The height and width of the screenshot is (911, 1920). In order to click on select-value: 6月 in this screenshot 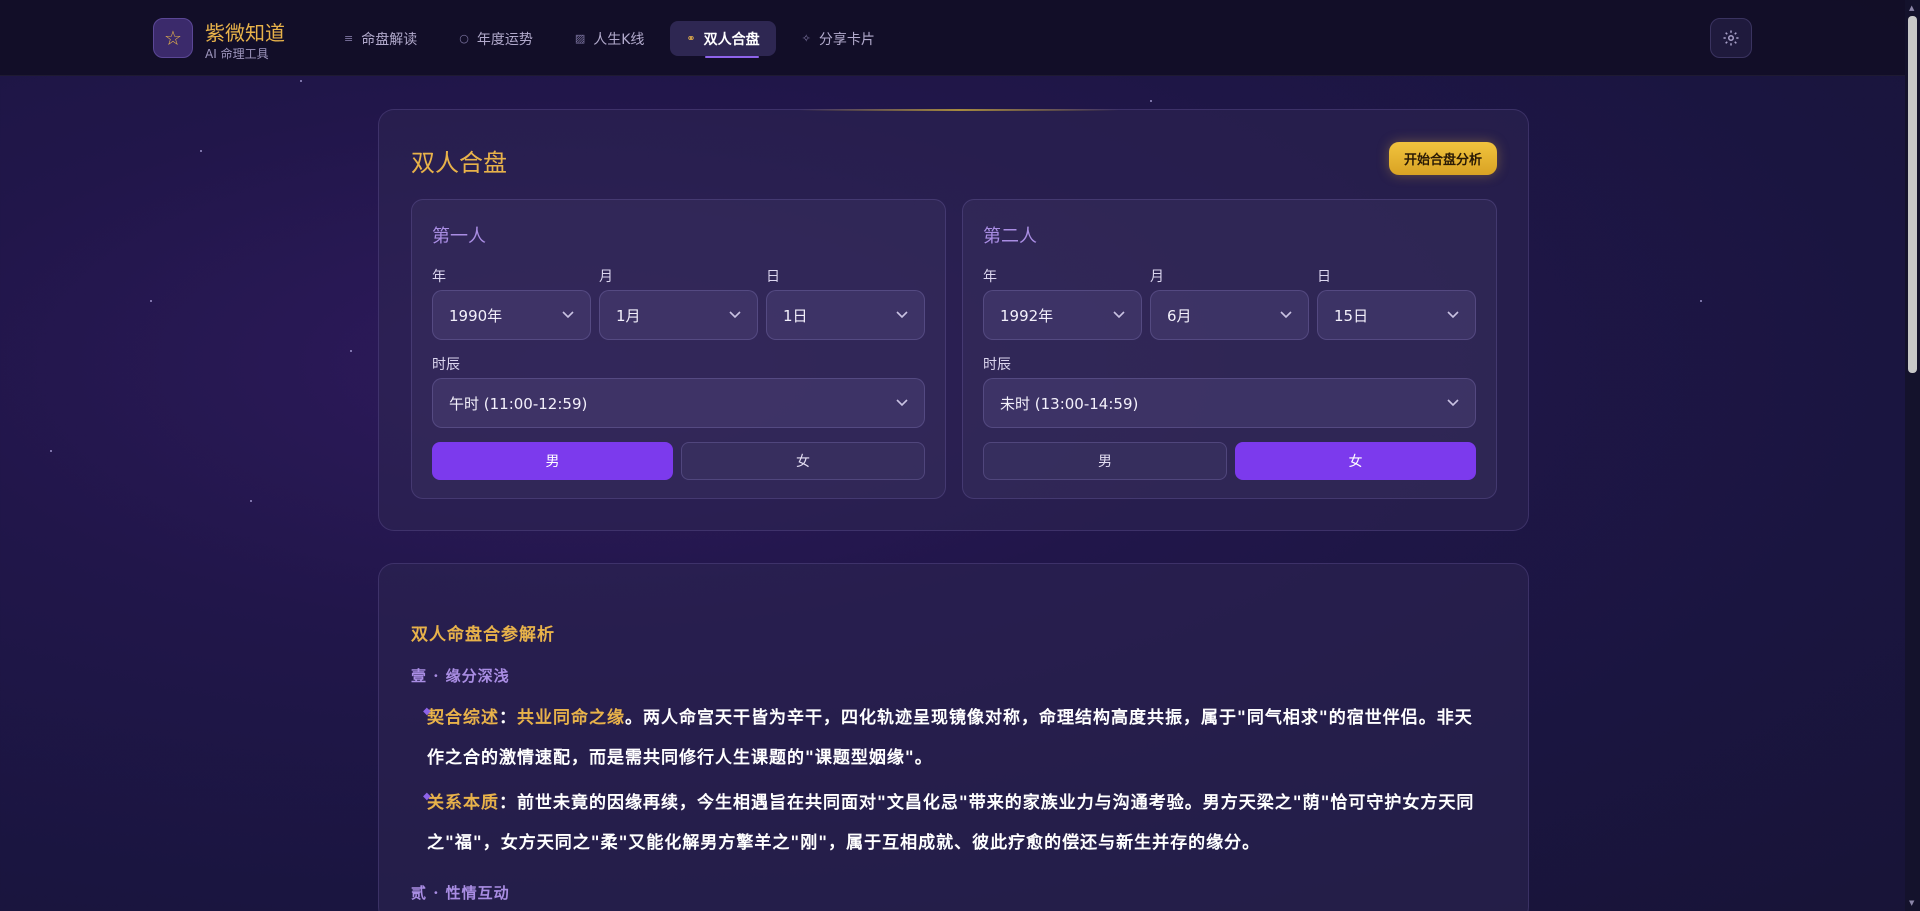, I will do `click(1179, 315)`.